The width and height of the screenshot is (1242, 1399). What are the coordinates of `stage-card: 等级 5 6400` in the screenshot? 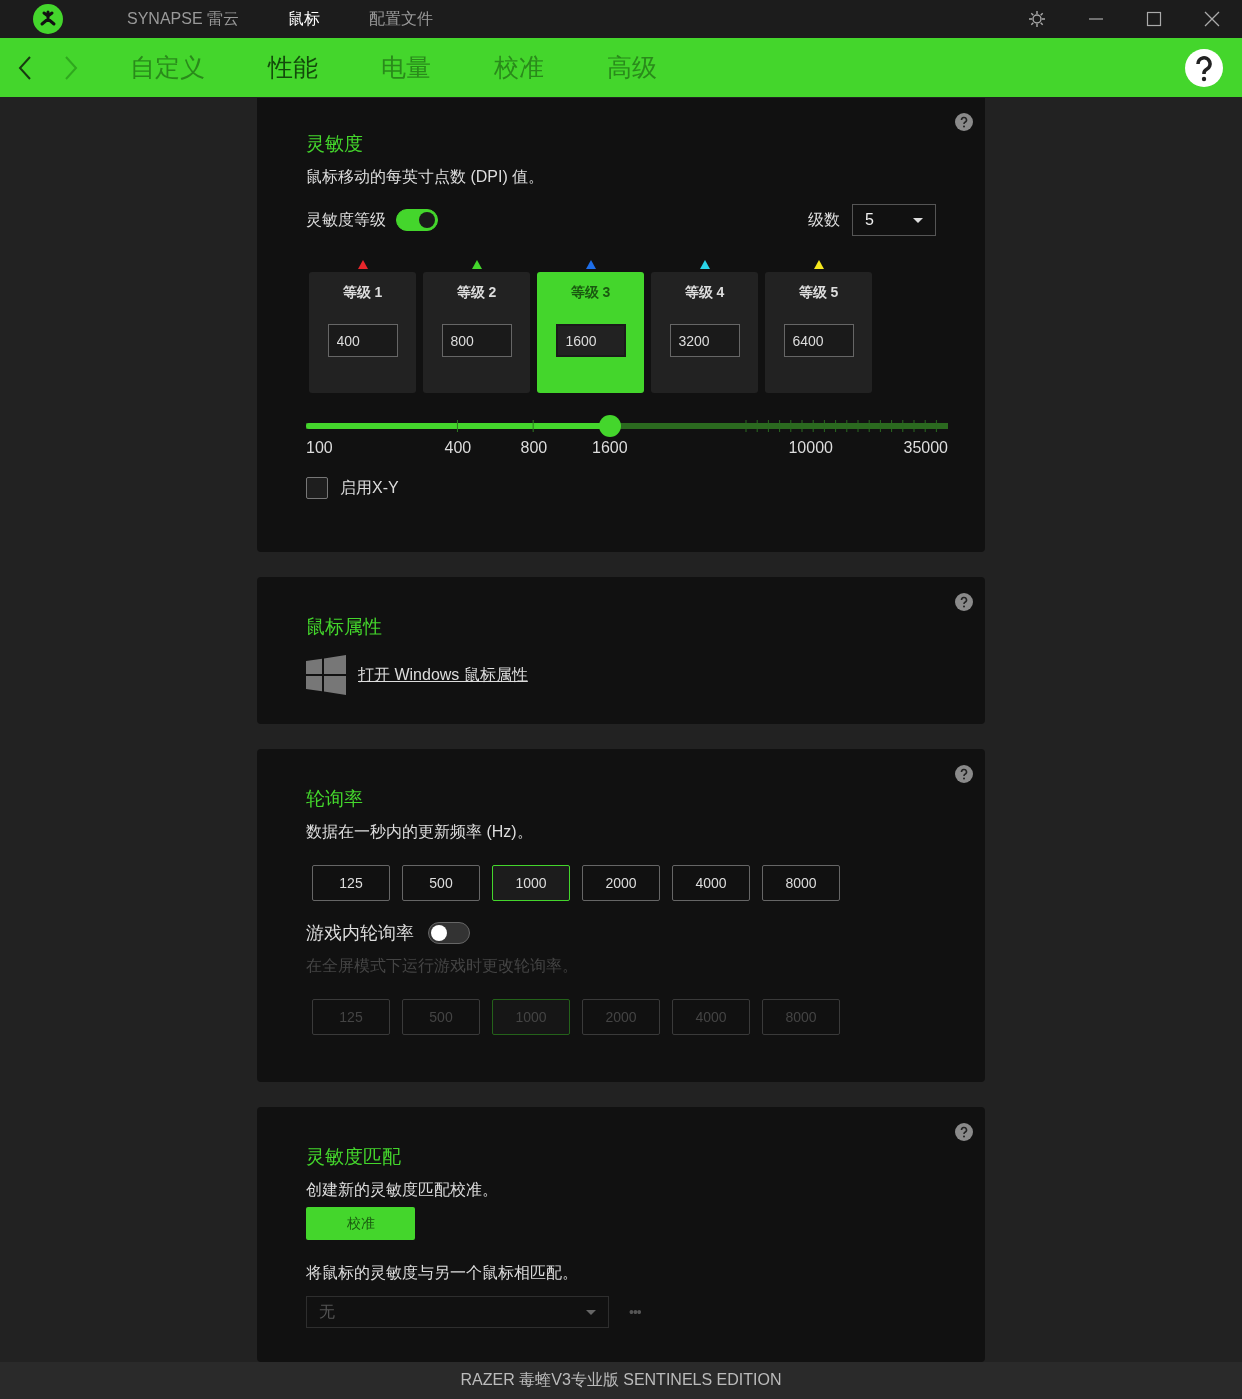 It's located at (818, 332).